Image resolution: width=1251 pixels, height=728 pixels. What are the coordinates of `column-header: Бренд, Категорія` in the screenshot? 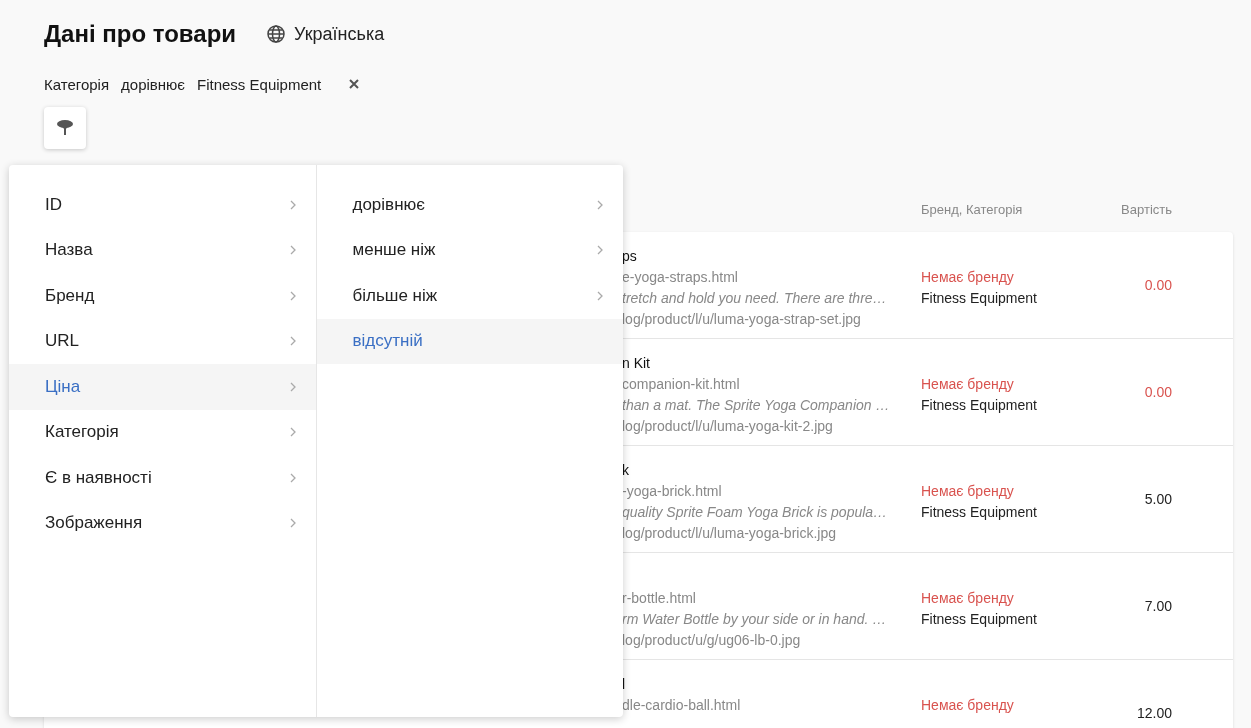 It's located at (972, 210).